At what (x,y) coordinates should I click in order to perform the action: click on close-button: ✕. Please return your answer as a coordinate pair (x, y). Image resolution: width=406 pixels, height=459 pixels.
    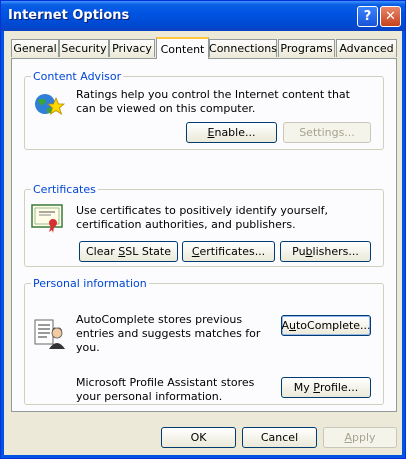
    Looking at the image, I should click on (390, 16).